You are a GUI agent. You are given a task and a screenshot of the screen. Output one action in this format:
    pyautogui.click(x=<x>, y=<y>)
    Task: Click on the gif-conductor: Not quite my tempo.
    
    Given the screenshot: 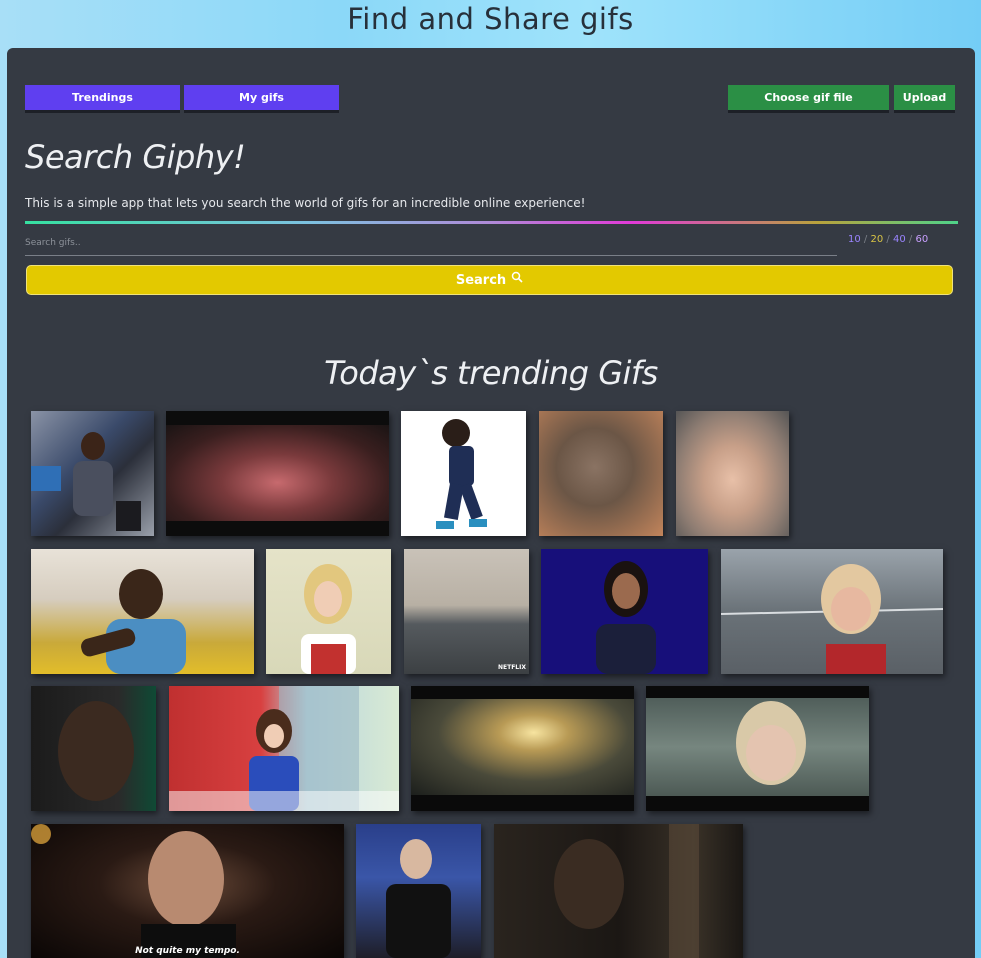 What is the action you would take?
    pyautogui.click(x=187, y=891)
    